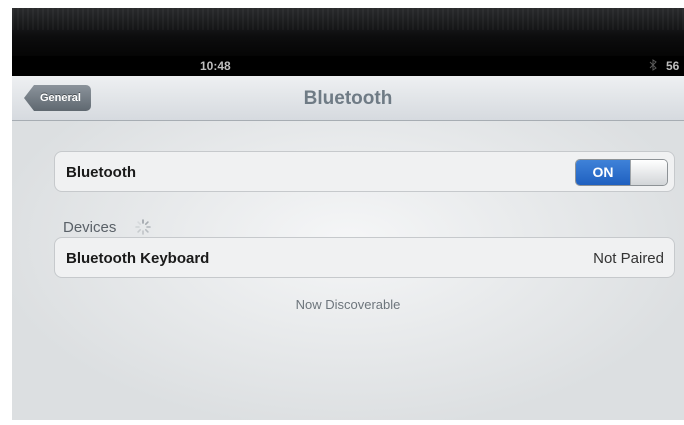  I want to click on navigation-bar: General Bluetooth, so click(348, 98).